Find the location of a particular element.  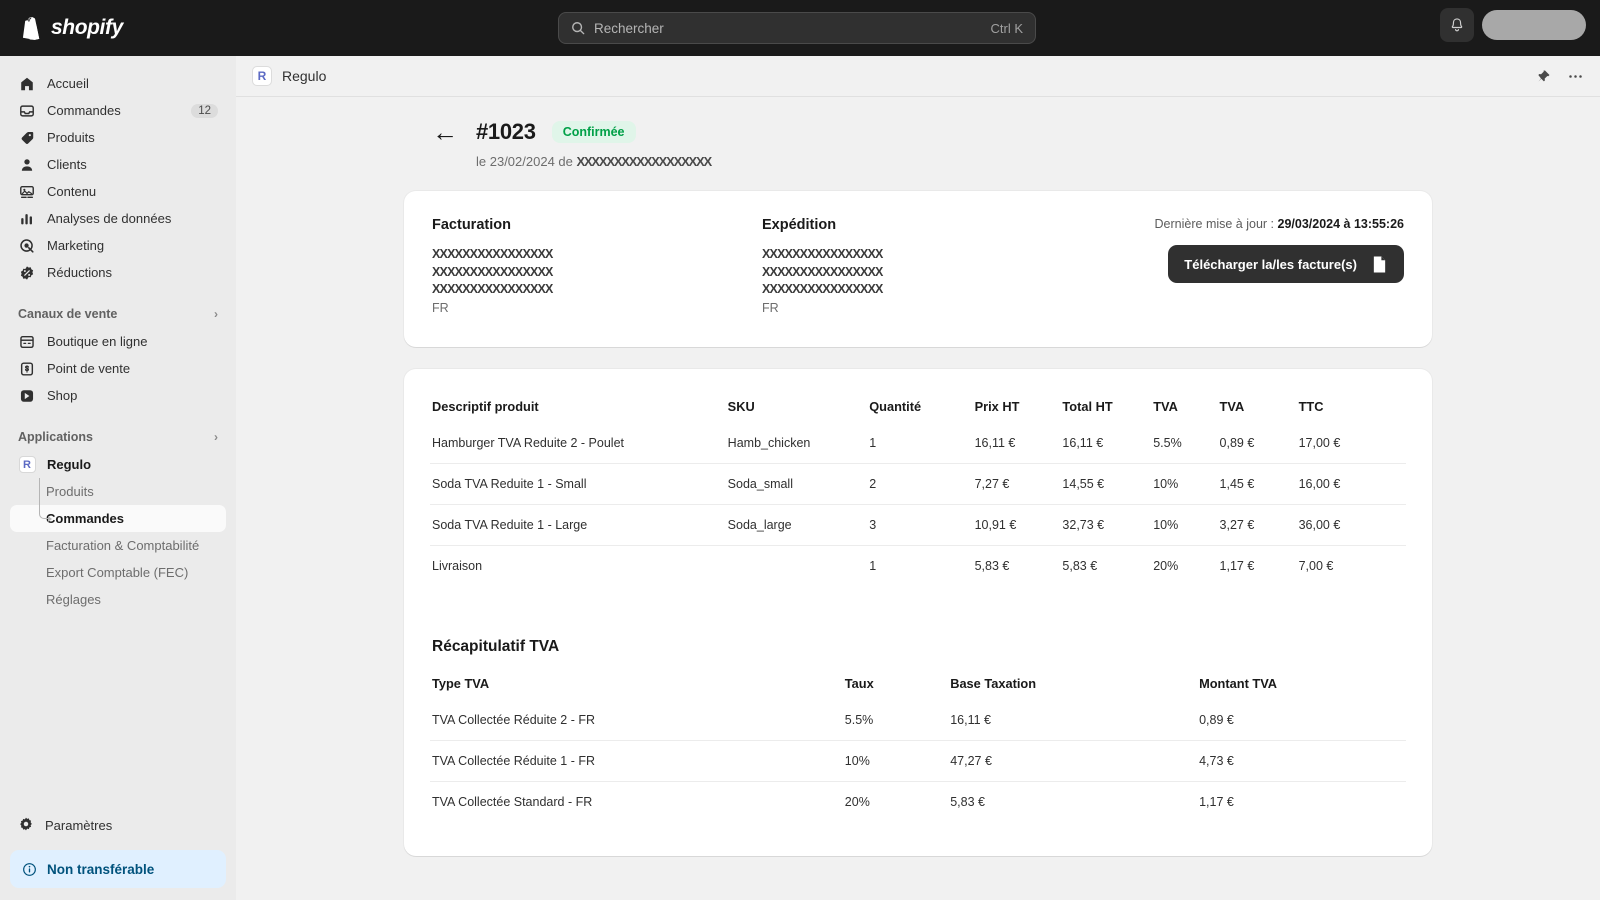

shipping-line-1: XXXXXXXXXXXXXXXX is located at coordinates (822, 254).